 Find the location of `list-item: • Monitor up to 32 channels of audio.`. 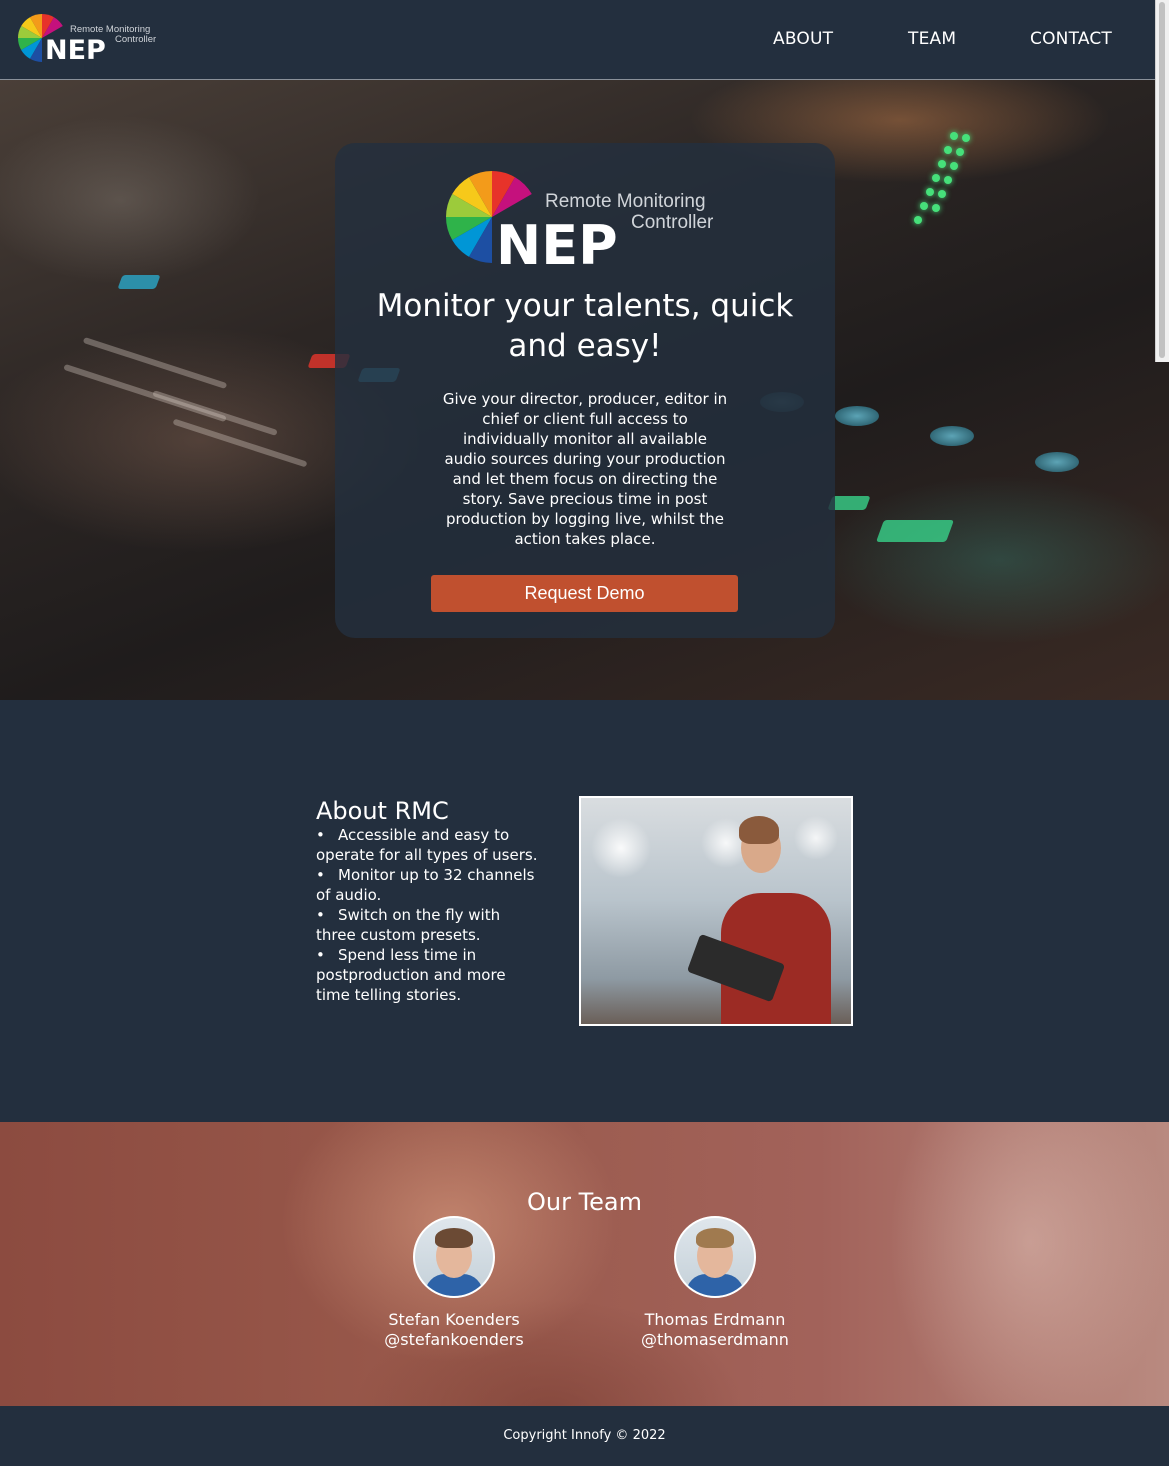

list-item: • Monitor up to 32 channels of audio. is located at coordinates (425, 885).